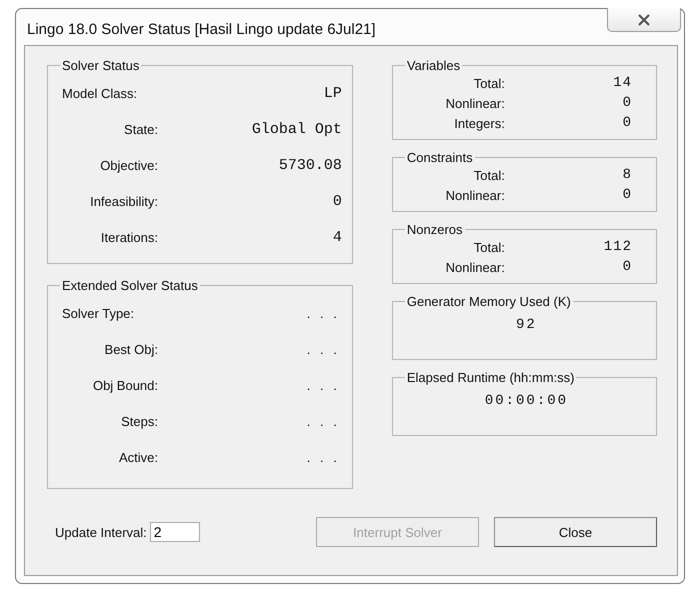 The width and height of the screenshot is (691, 592). What do you see at coordinates (101, 532) in the screenshot?
I see `field-label: Update Interval:` at bounding box center [101, 532].